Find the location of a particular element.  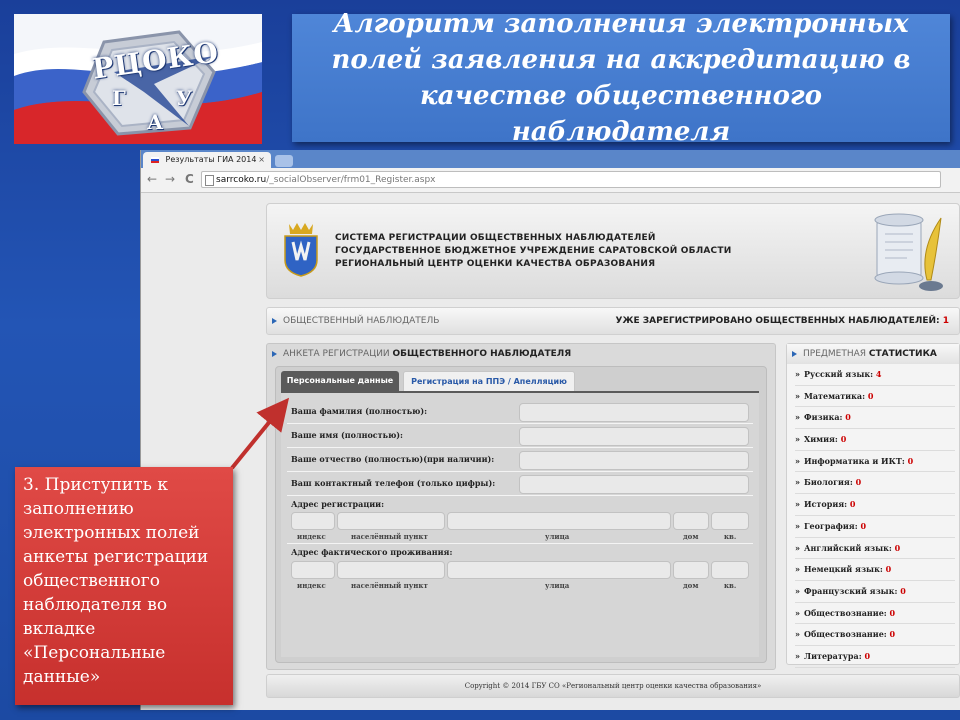

phone-label: Ваш контактный телефон (только цифры): is located at coordinates (393, 483).